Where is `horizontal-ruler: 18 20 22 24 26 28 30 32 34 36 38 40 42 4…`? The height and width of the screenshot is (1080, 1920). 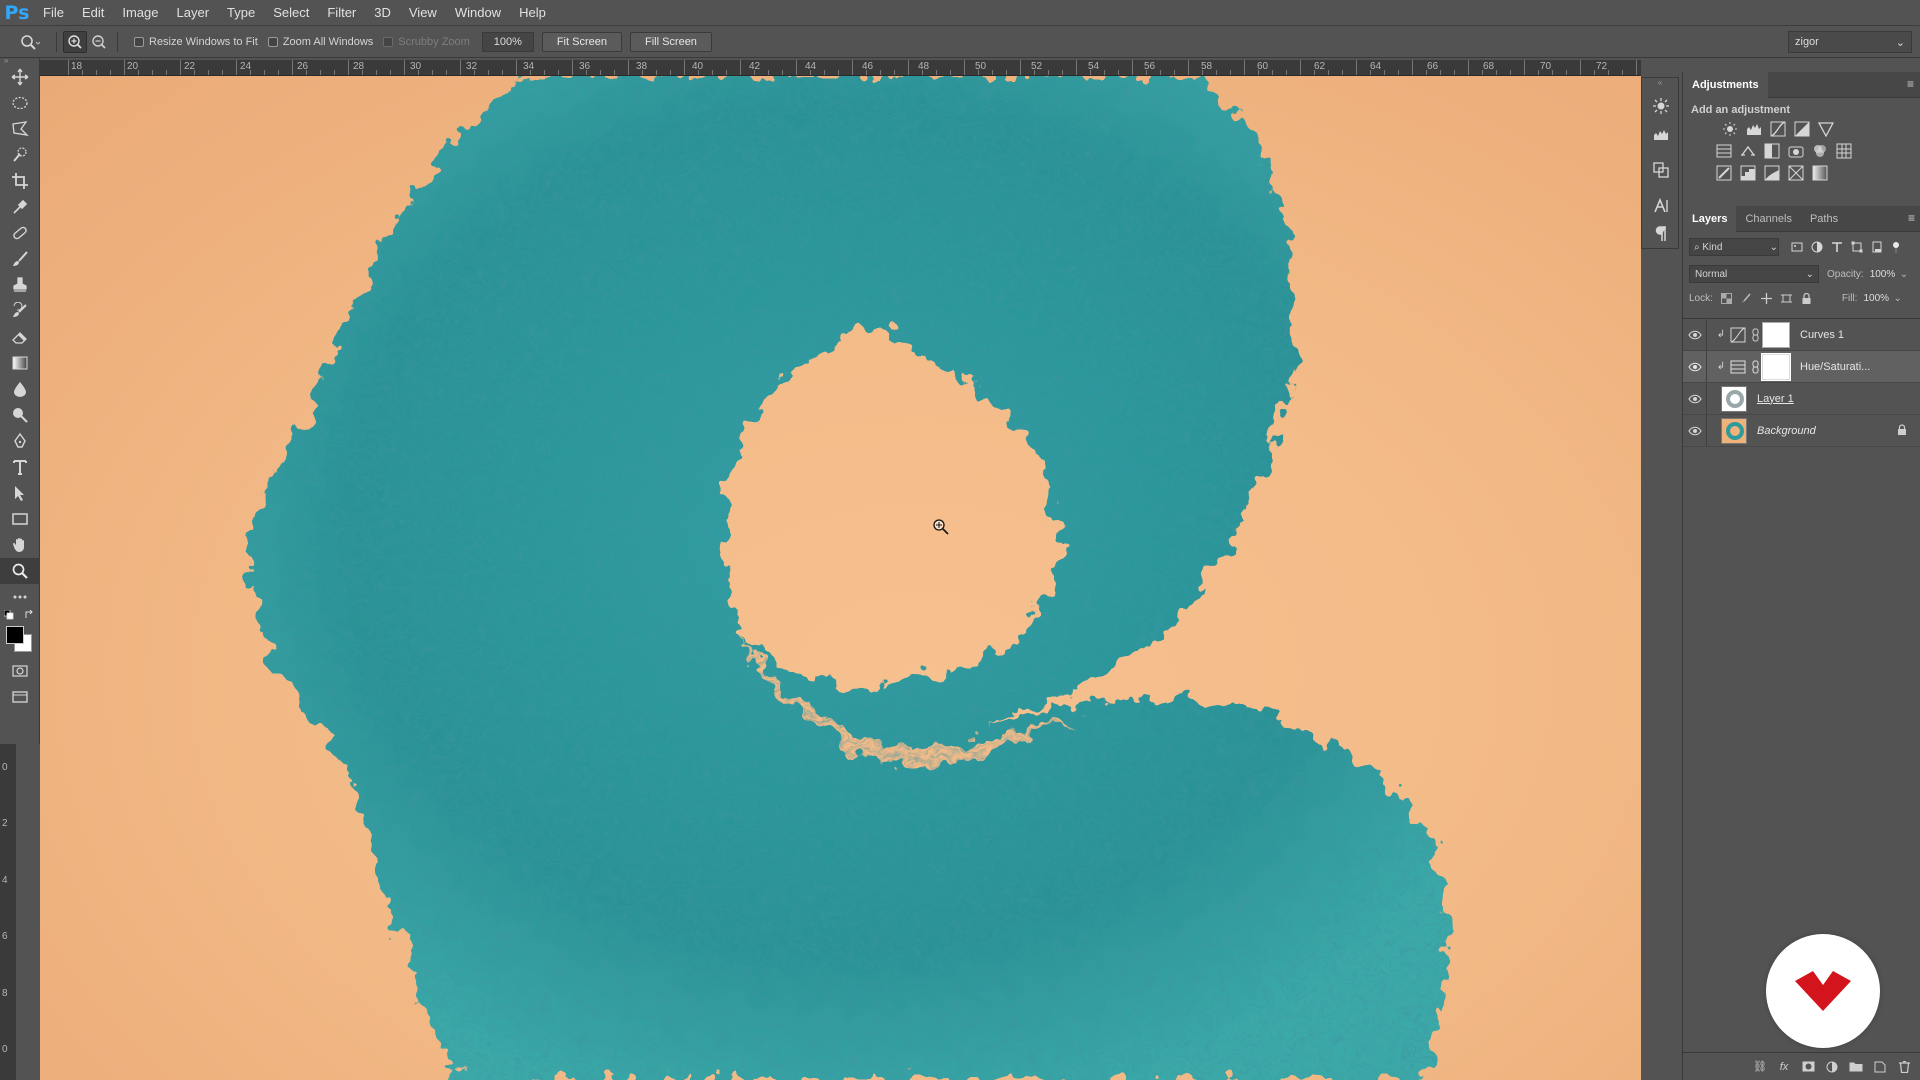 horizontal-ruler: 18 20 22 24 26 28 30 32 34 36 38 40 42 4… is located at coordinates (840, 68).